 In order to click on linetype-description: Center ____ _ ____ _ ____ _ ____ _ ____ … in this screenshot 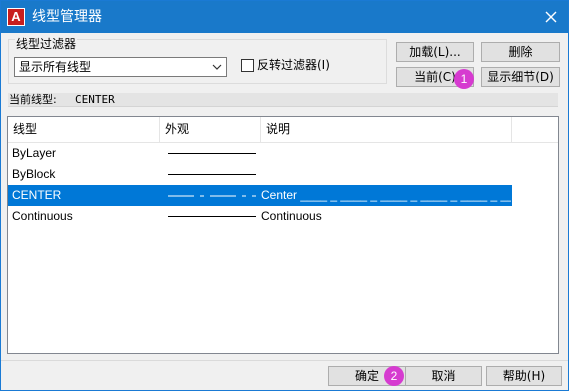, I will do `click(386, 195)`.